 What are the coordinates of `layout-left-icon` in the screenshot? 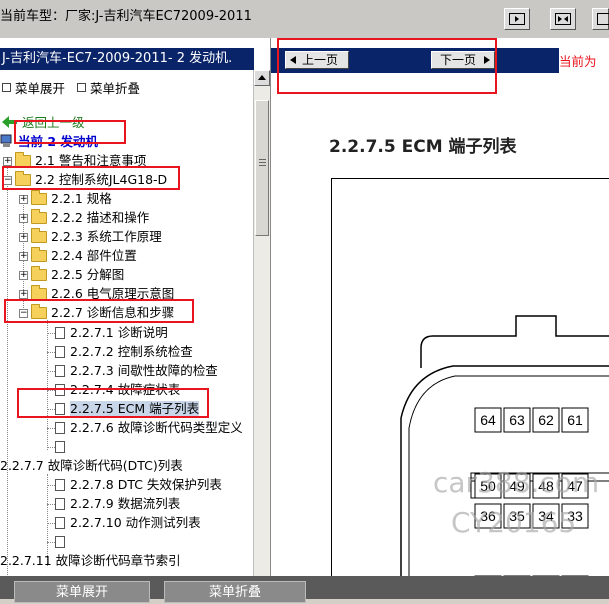 It's located at (517, 19).